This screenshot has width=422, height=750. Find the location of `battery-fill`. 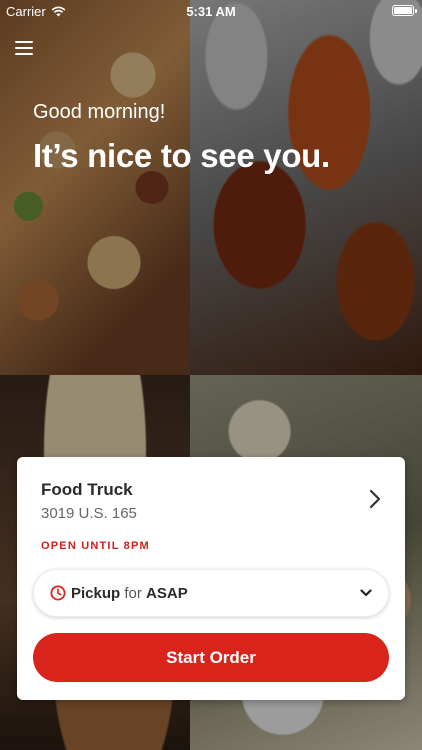

battery-fill is located at coordinates (403, 10).